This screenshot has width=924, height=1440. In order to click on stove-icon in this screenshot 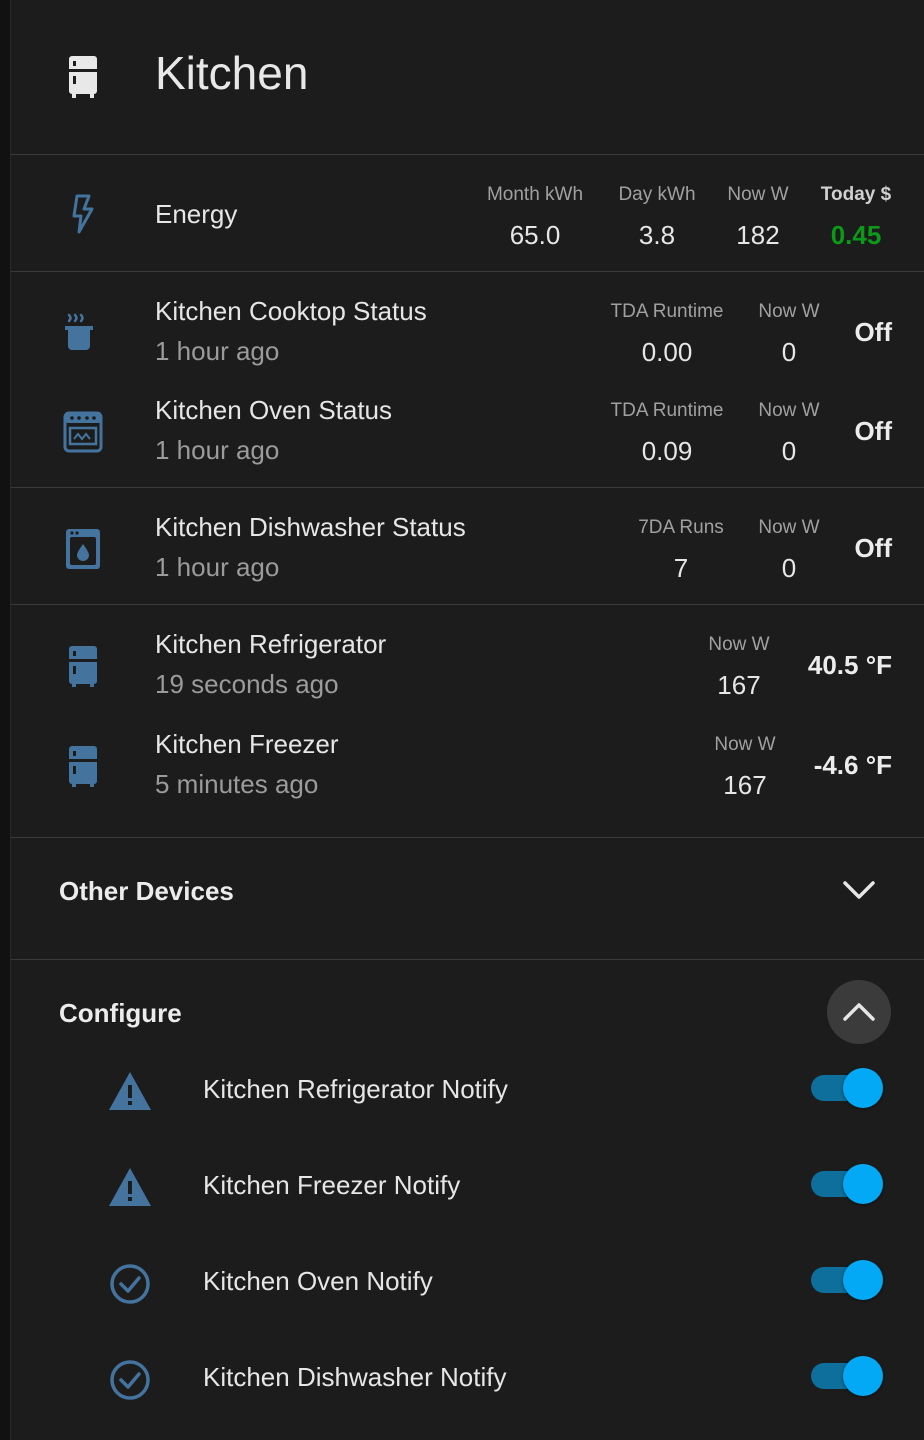, I will do `click(83, 431)`.